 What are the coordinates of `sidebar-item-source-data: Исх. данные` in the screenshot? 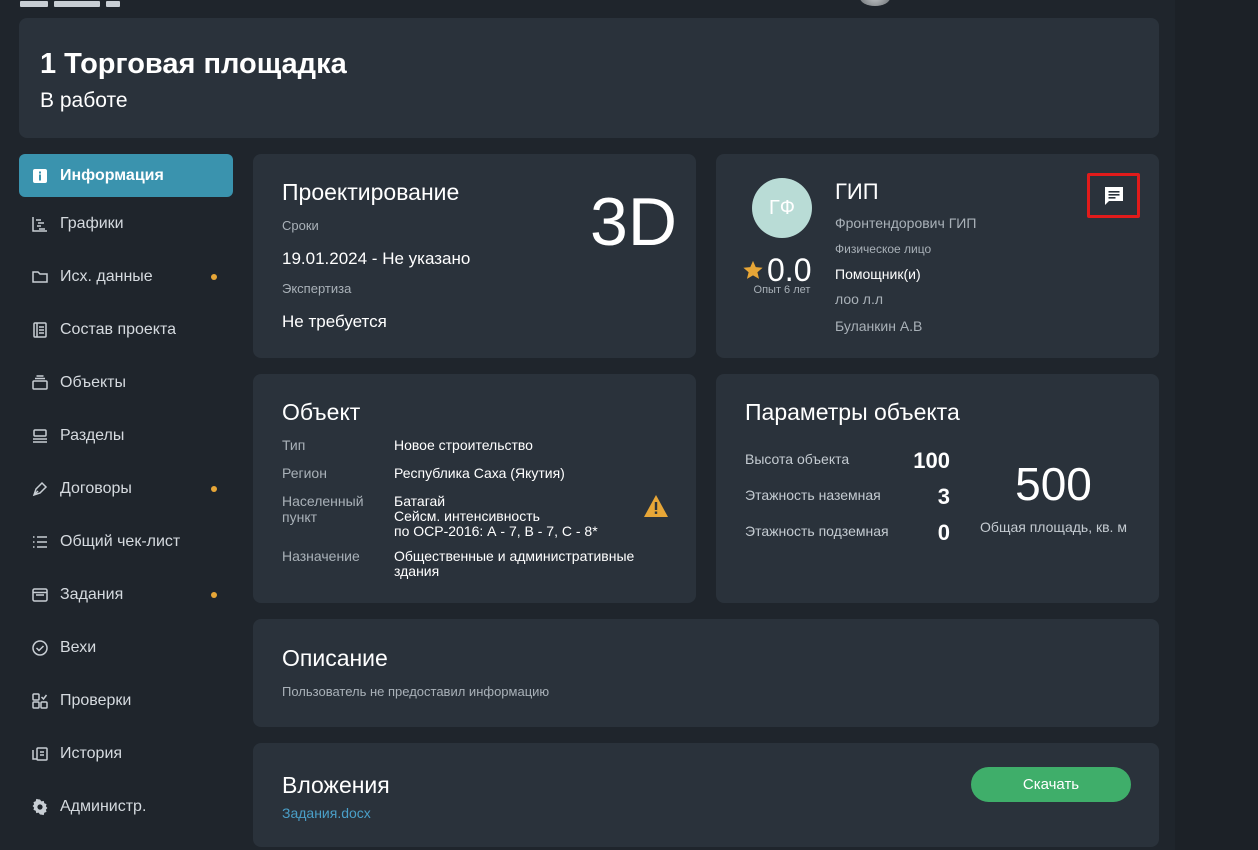 It's located at (126, 276).